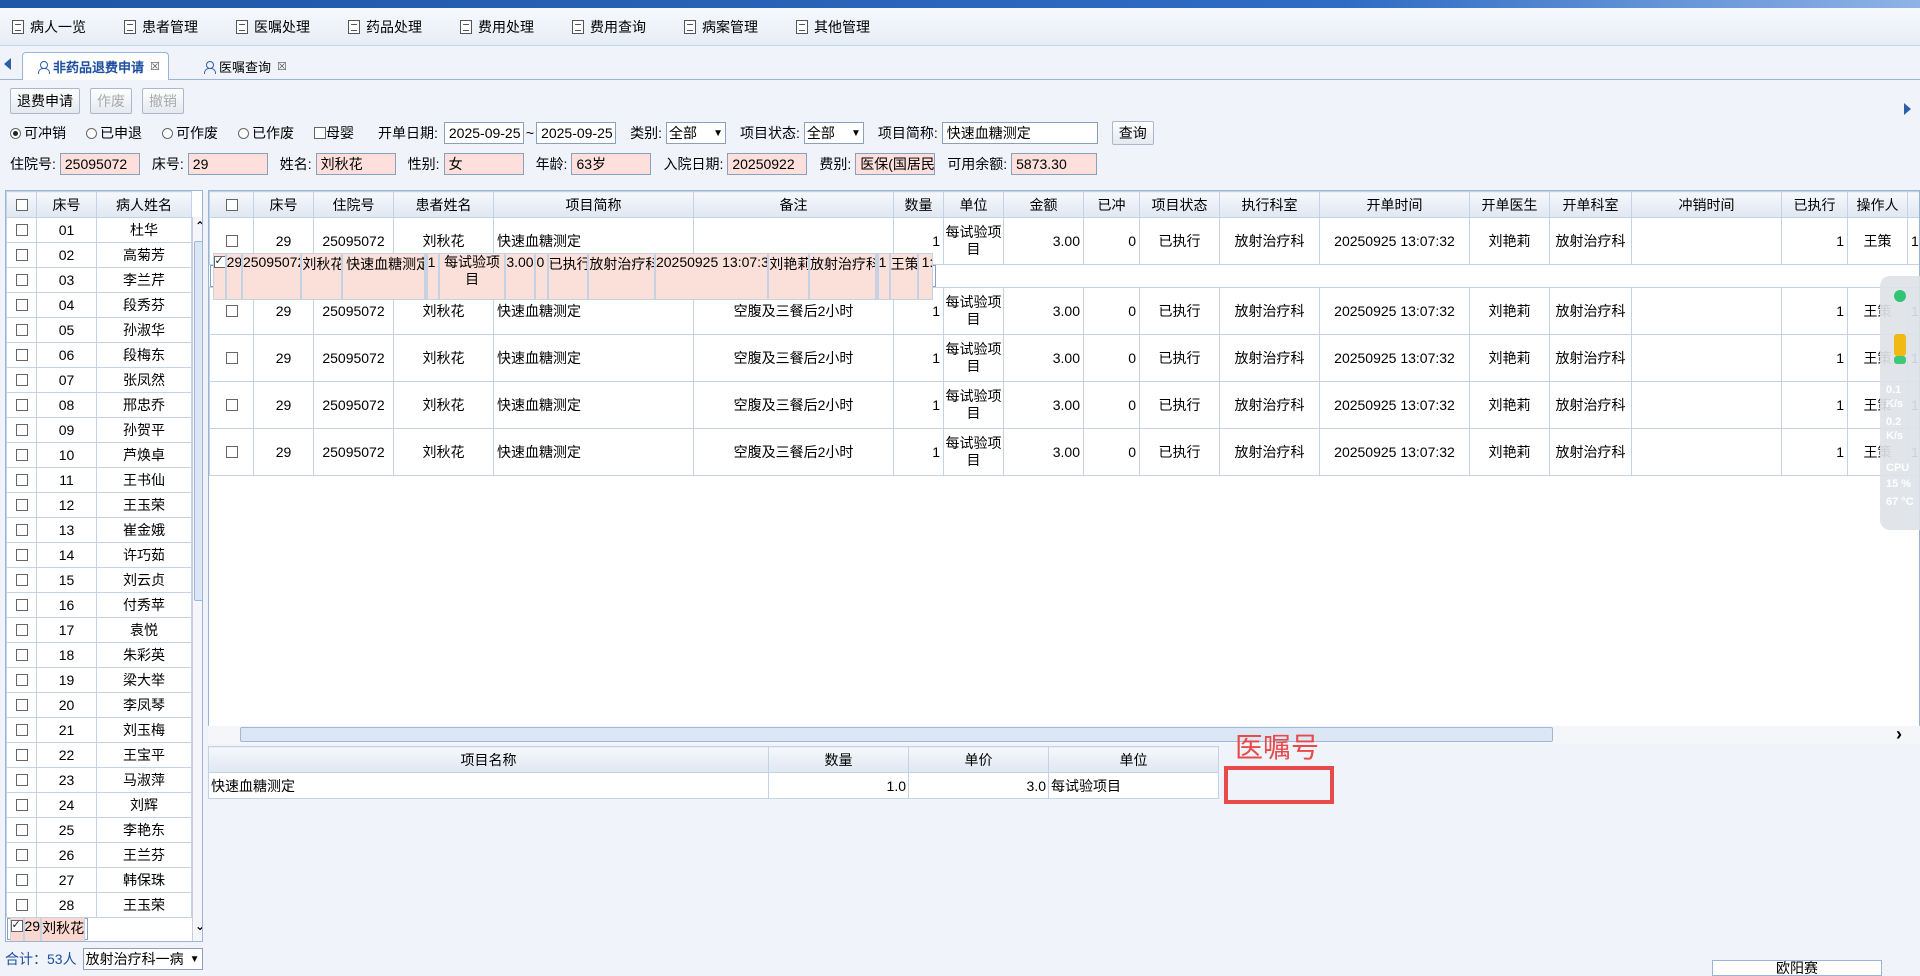 The width and height of the screenshot is (1920, 976). What do you see at coordinates (1706, 204) in the screenshot?
I see `column-header: 冲销时间` at bounding box center [1706, 204].